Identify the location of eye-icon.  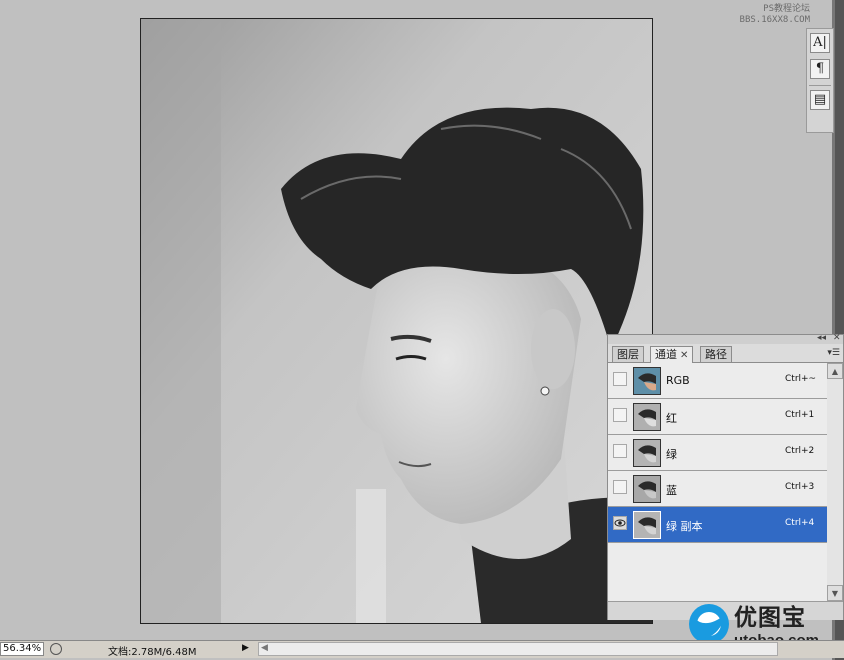
(620, 523).